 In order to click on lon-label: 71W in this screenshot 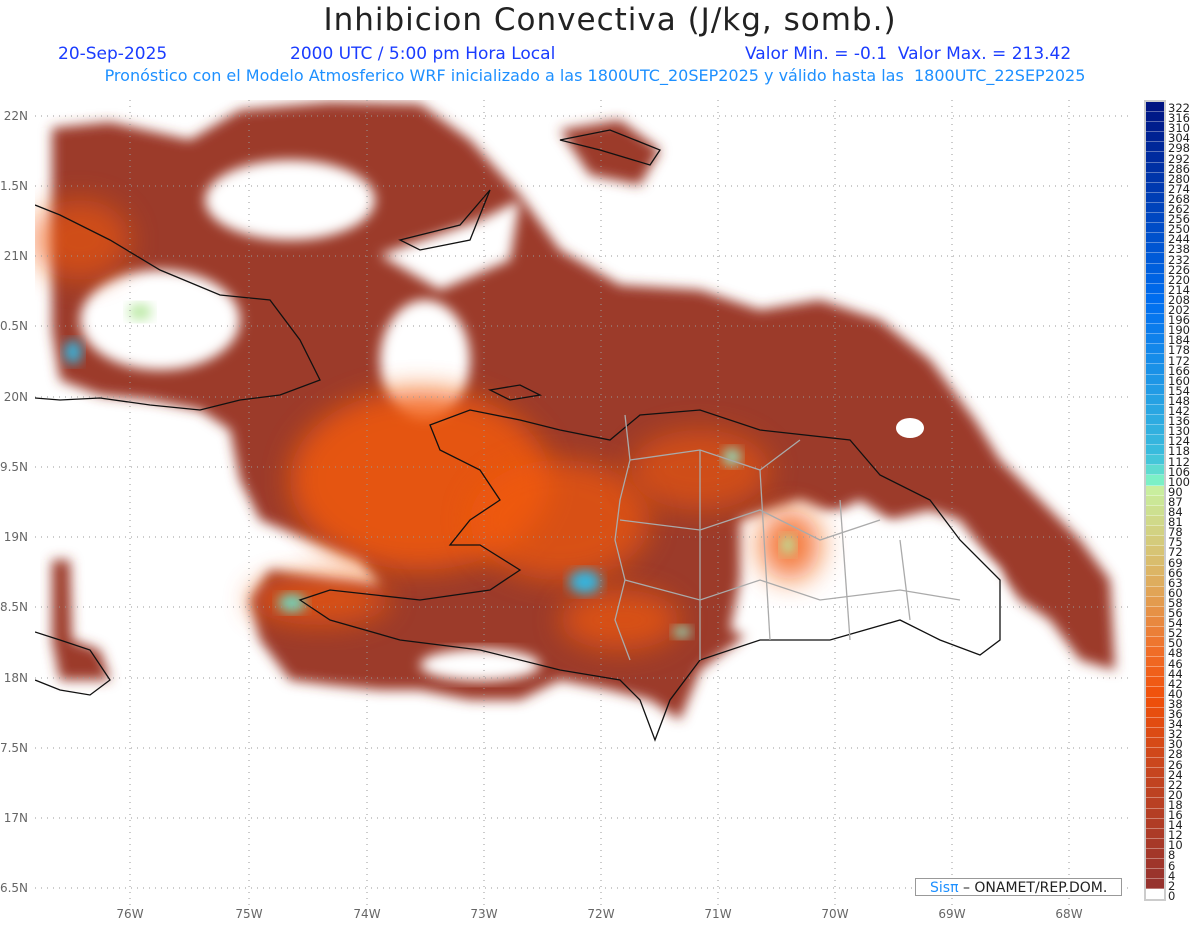, I will do `click(717, 914)`.